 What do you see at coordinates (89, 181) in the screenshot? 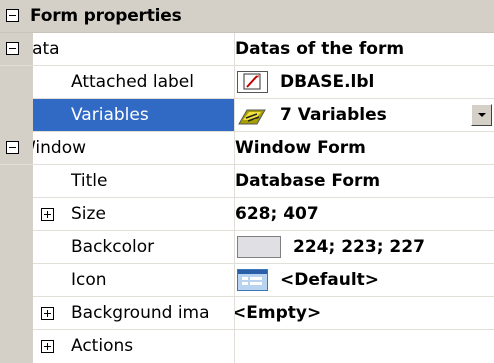
I see `property-name: Title` at bounding box center [89, 181].